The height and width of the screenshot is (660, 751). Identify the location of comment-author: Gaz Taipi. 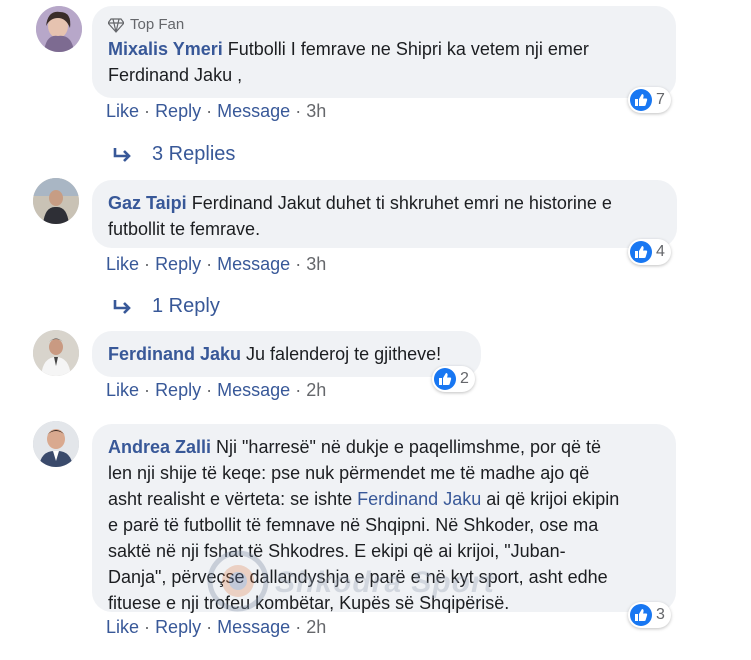
(147, 203).